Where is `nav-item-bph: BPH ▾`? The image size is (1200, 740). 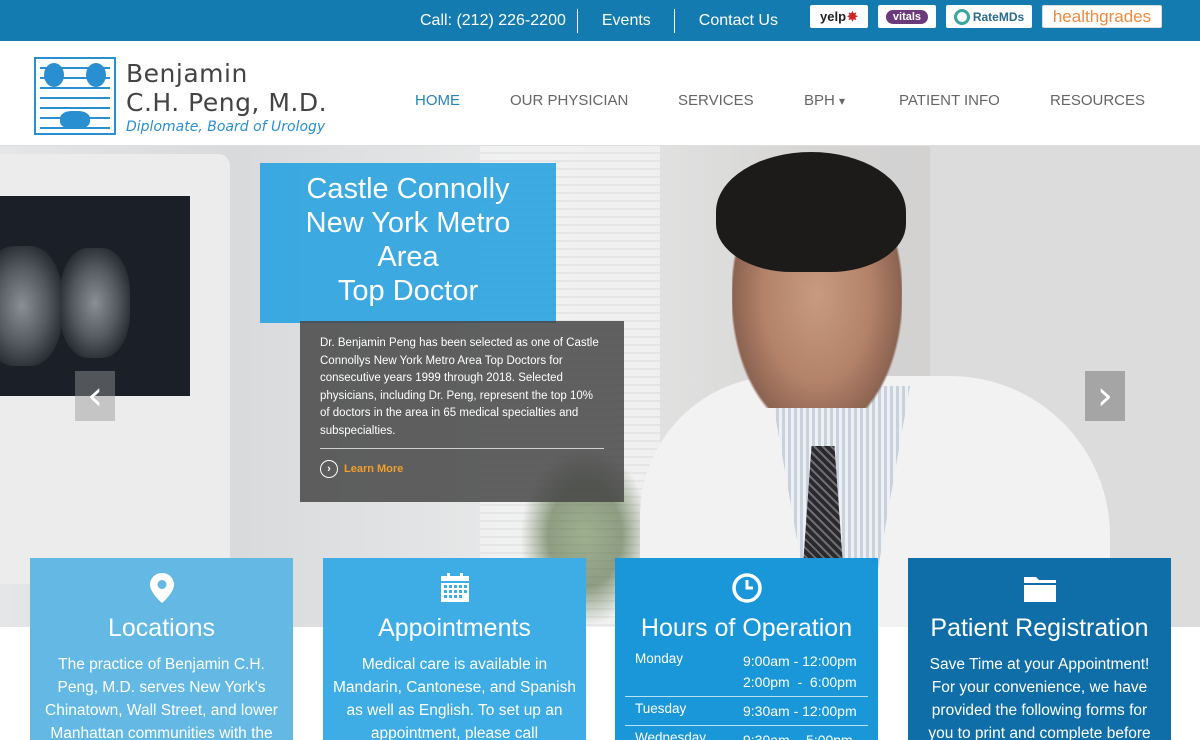
nav-item-bph: BPH ▾ is located at coordinates (824, 100).